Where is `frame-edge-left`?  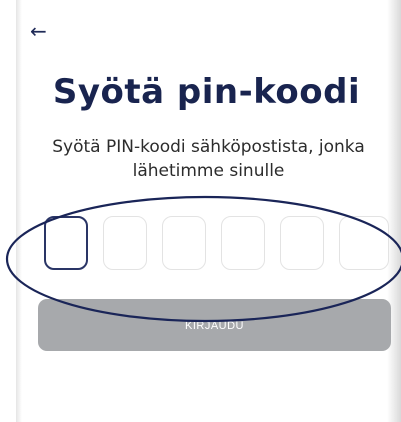
frame-edge-left is located at coordinates (19, 211).